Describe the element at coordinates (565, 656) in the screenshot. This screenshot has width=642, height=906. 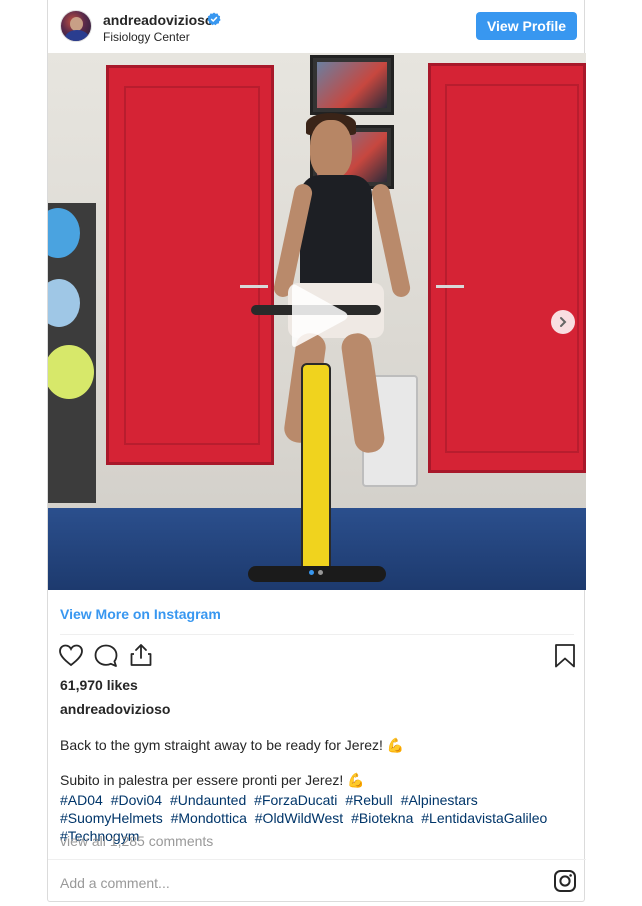
I see `bookmark-icon` at that location.